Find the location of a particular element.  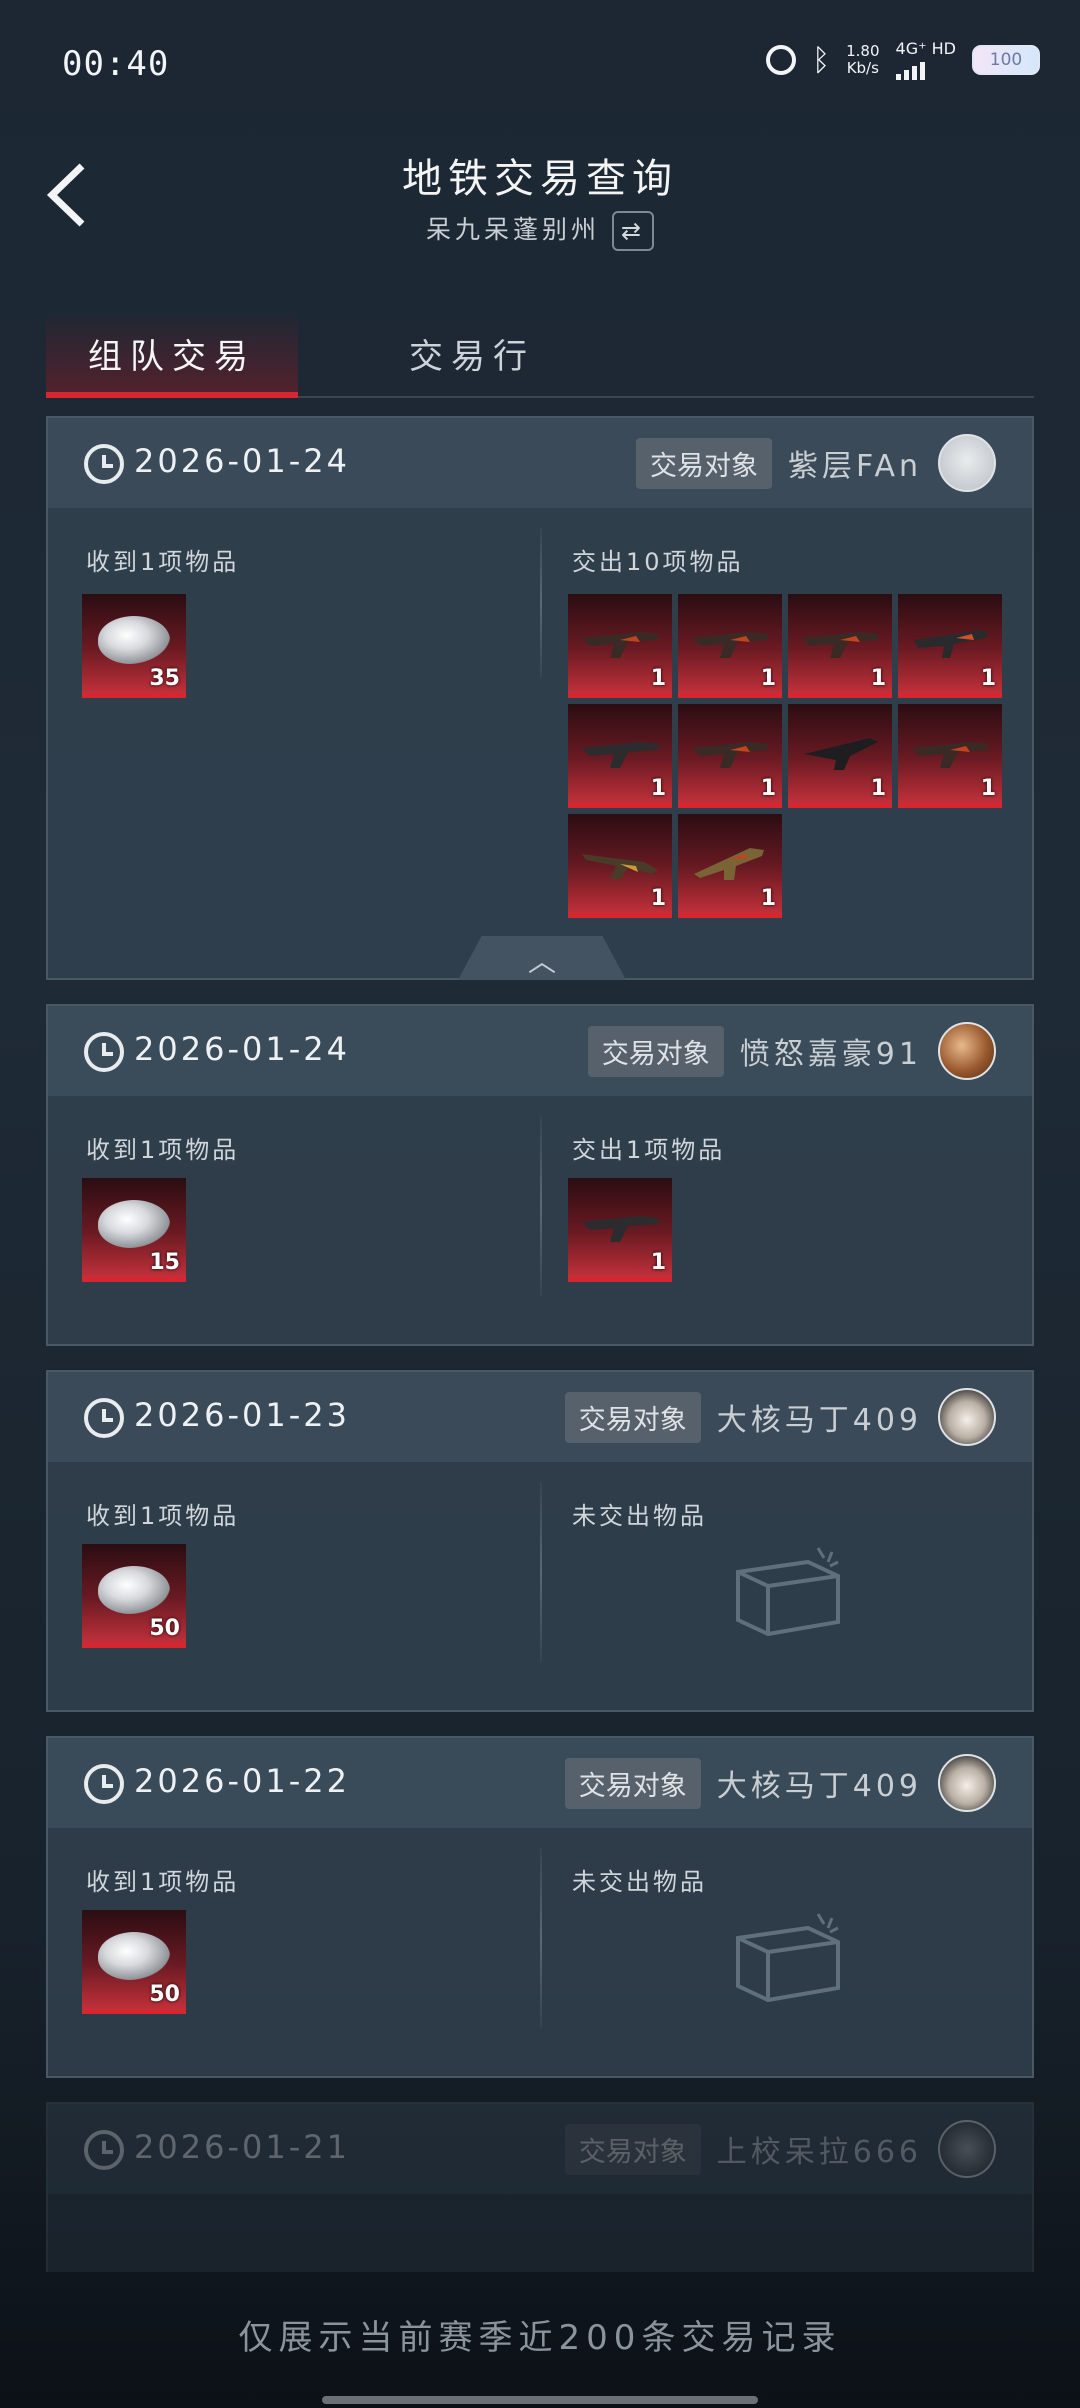

sold-label: 交出1项物品 is located at coordinates (649, 1150).